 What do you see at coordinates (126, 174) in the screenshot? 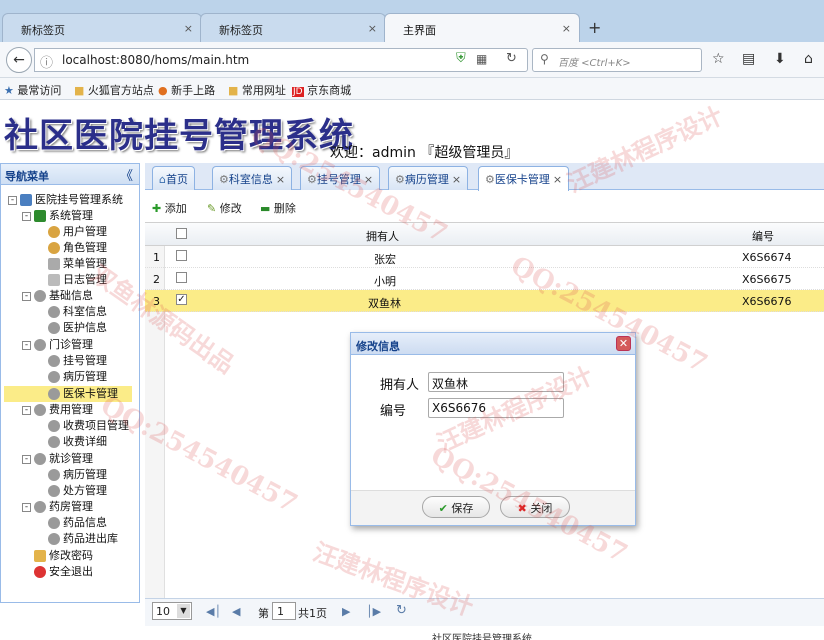
I see `collapse-icon: 《` at bounding box center [126, 174].